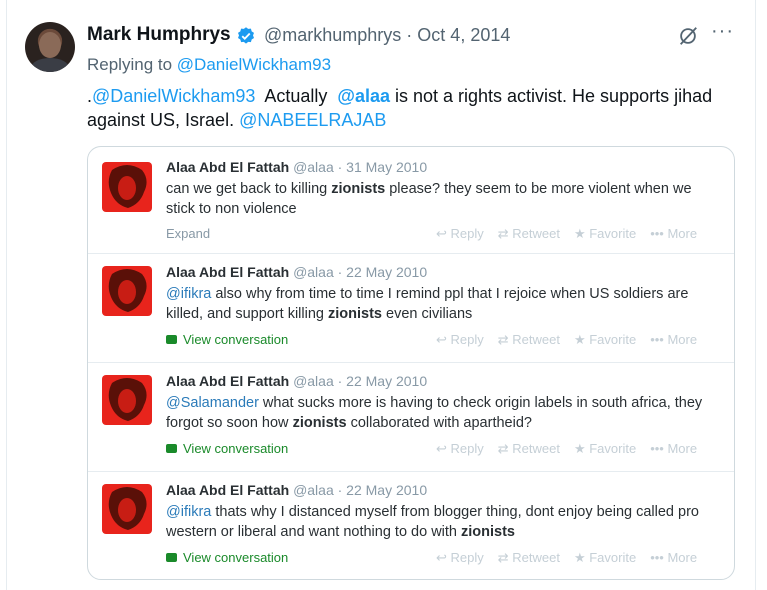 This screenshot has width=767, height=590. What do you see at coordinates (296, 96) in the screenshot?
I see `tweet-text-part: Actually` at bounding box center [296, 96].